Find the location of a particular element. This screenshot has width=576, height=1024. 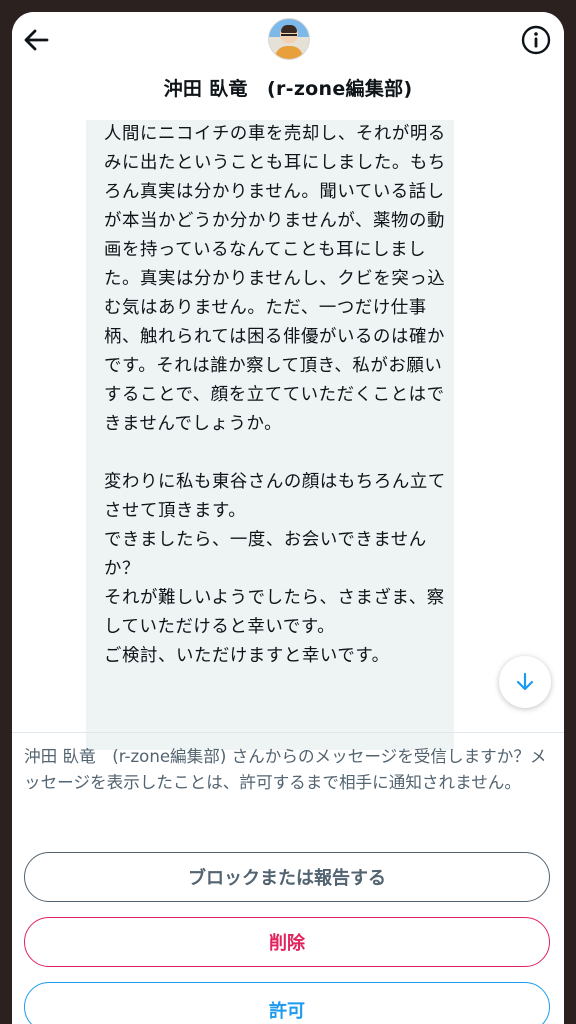

arrow-left-icon is located at coordinates (36, 40).